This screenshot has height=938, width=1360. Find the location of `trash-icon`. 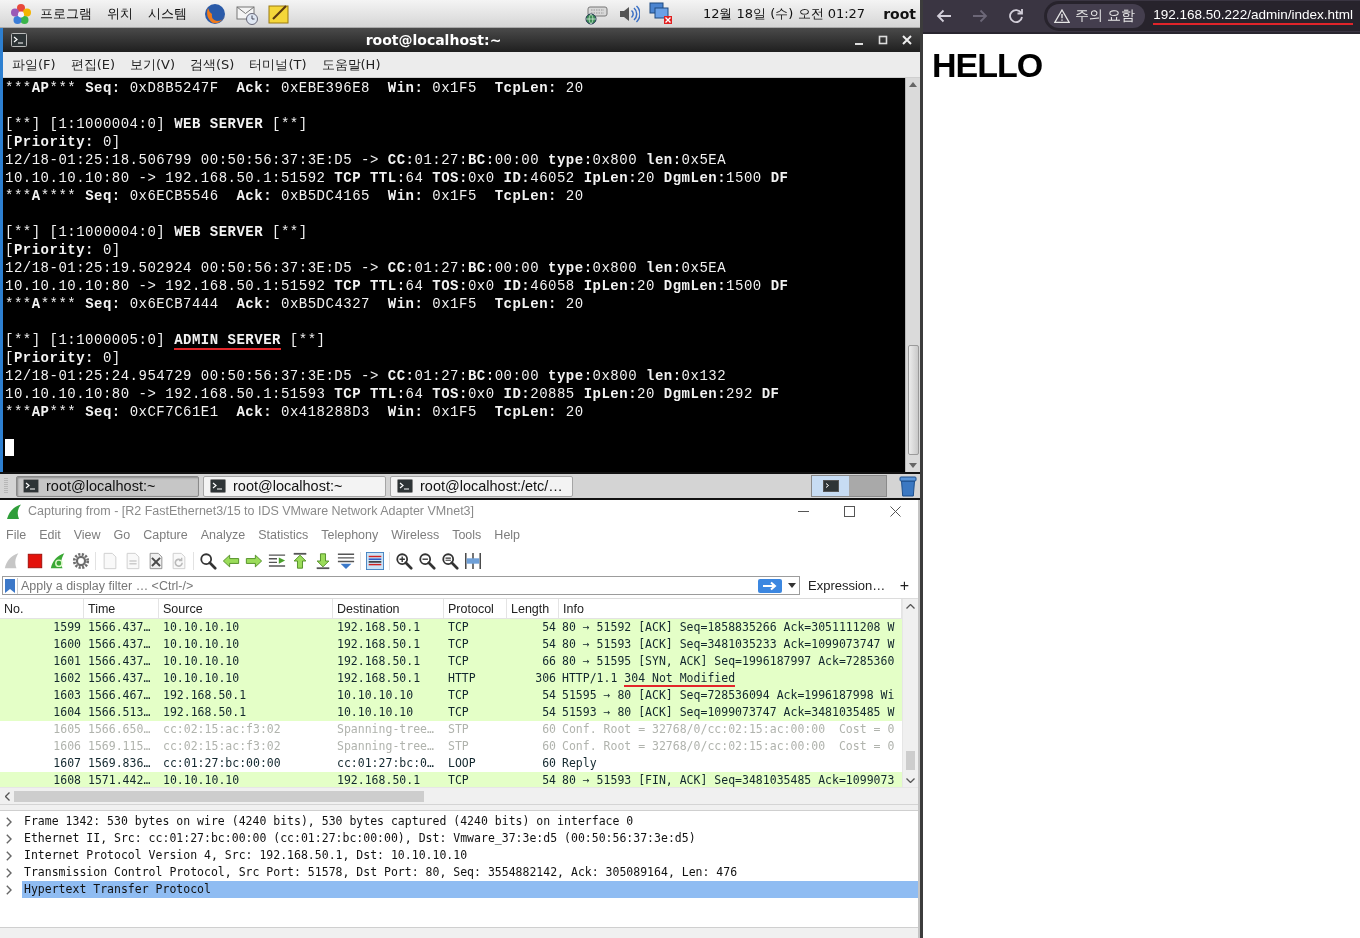

trash-icon is located at coordinates (908, 486).